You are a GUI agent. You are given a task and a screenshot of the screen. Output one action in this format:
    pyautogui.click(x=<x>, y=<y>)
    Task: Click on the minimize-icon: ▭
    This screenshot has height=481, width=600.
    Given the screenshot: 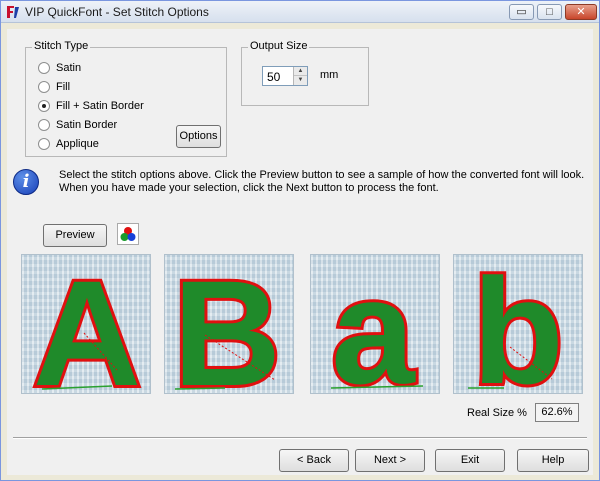 What is the action you would take?
    pyautogui.click(x=521, y=12)
    